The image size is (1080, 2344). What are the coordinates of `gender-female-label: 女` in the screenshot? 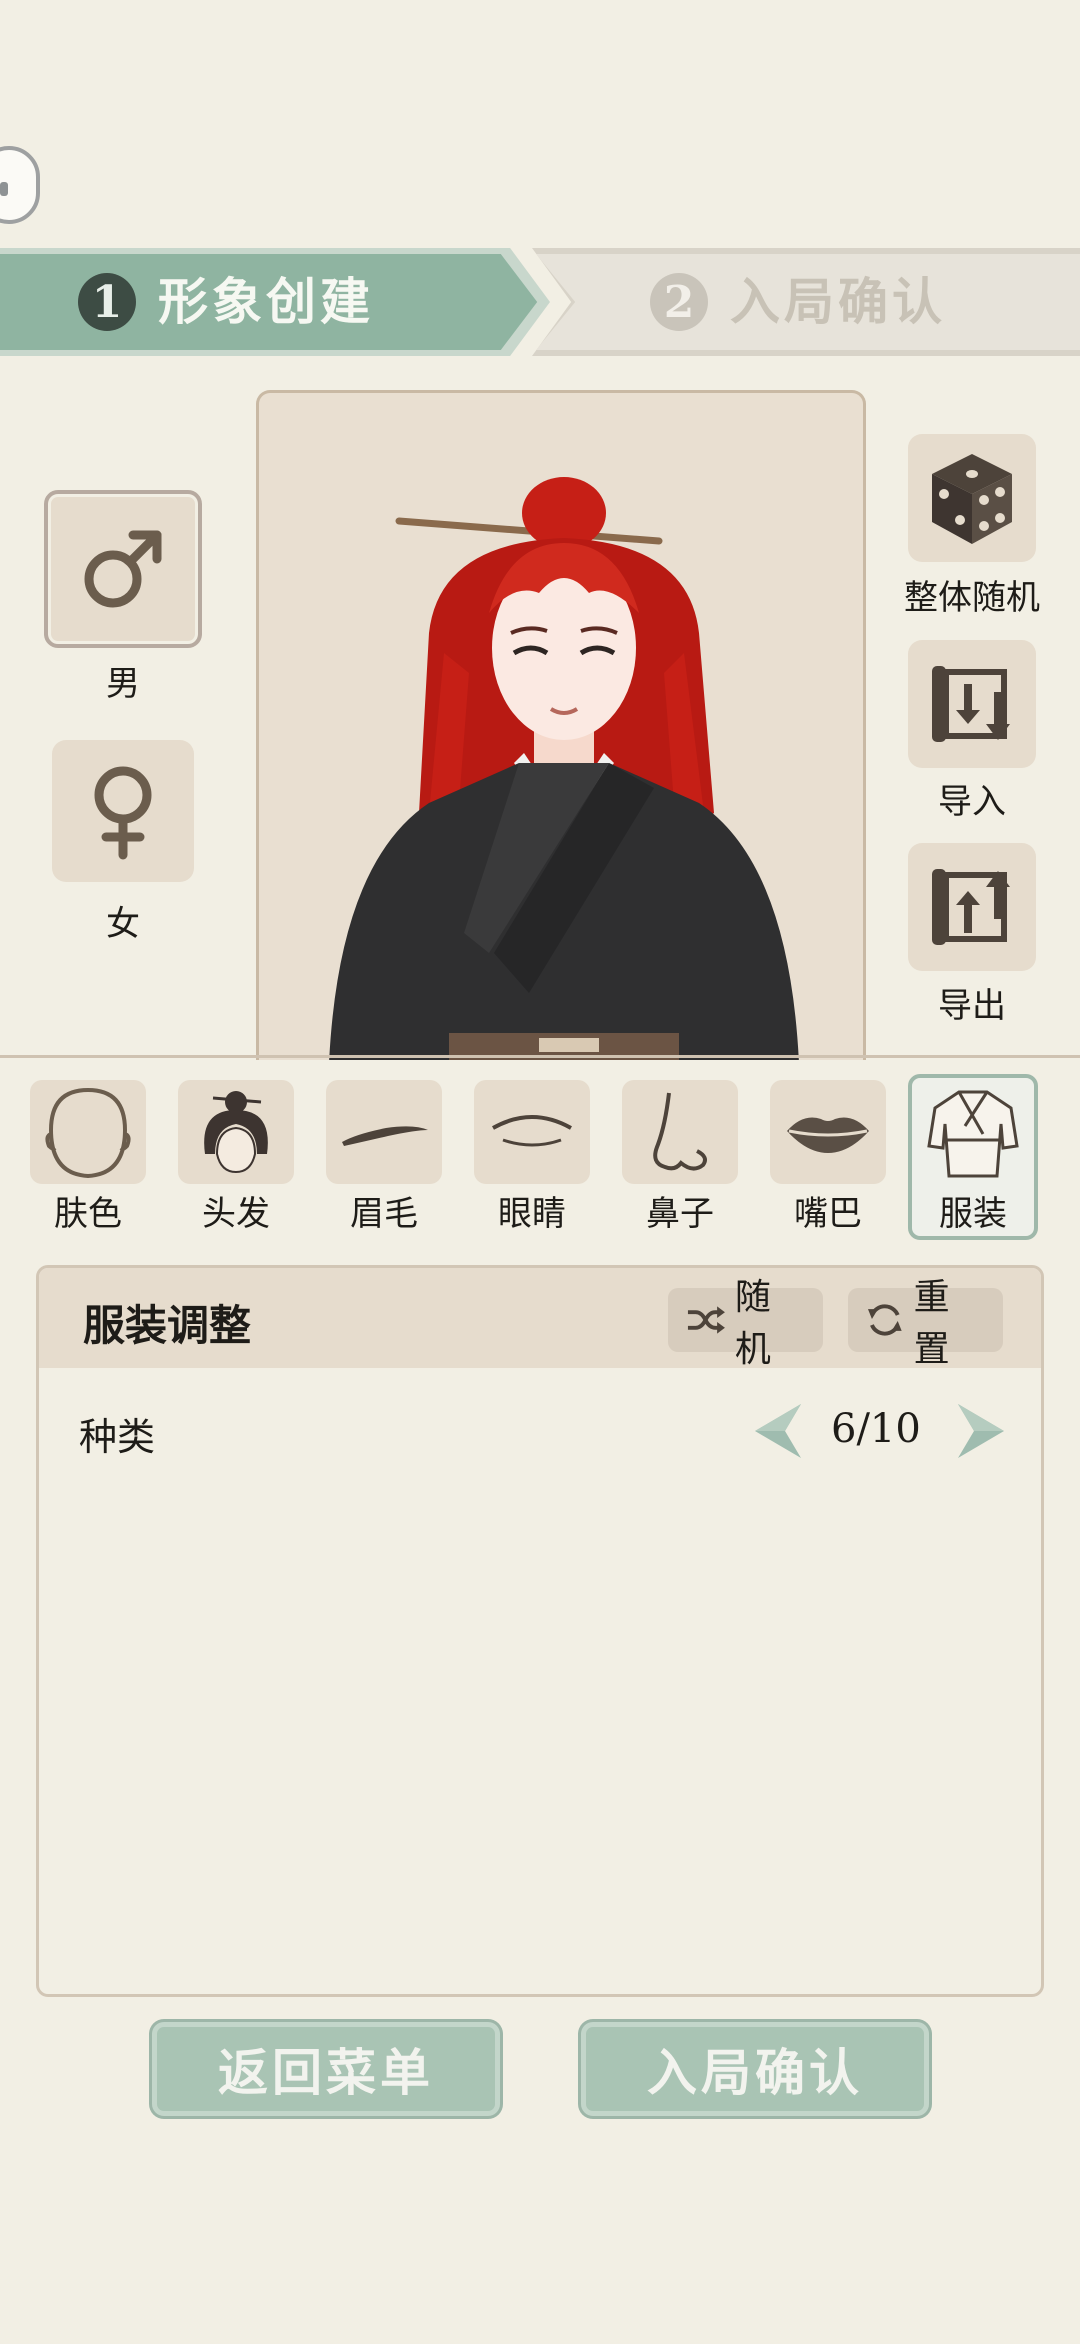 It's located at (123, 924).